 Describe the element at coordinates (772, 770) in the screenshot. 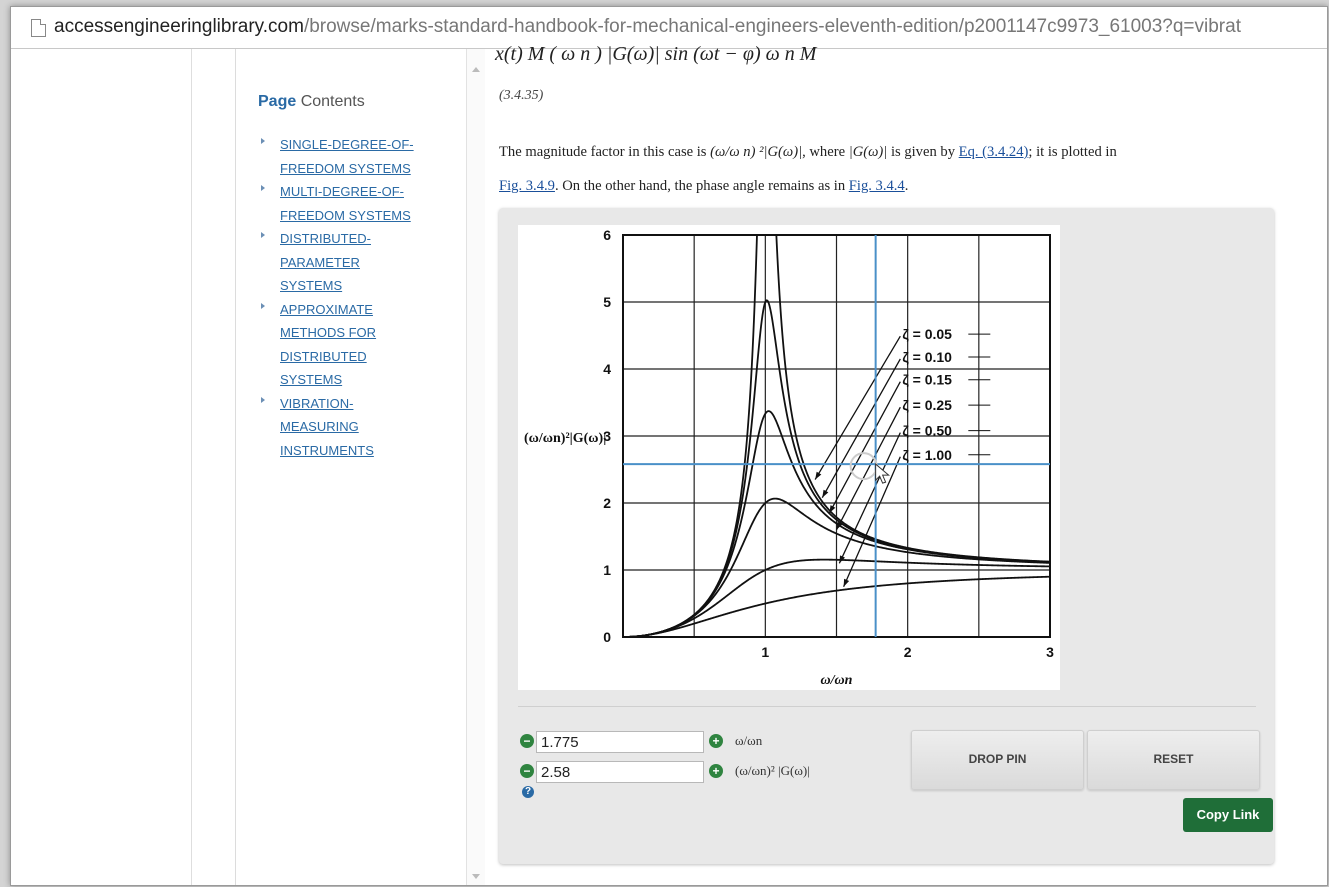

I see `y-axis-label: (ω/ωn)² |G(ω)|` at that location.